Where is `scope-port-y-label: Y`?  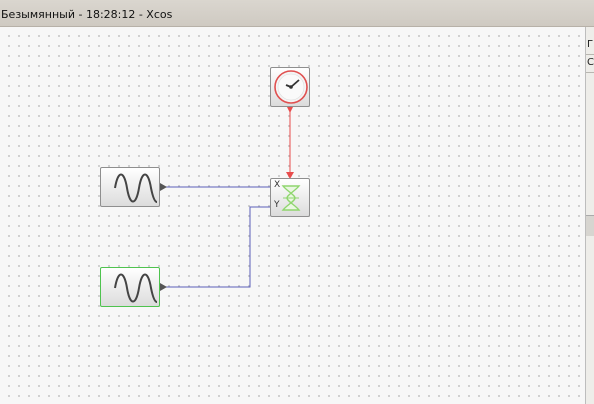
scope-port-y-label: Y is located at coordinates (277, 205).